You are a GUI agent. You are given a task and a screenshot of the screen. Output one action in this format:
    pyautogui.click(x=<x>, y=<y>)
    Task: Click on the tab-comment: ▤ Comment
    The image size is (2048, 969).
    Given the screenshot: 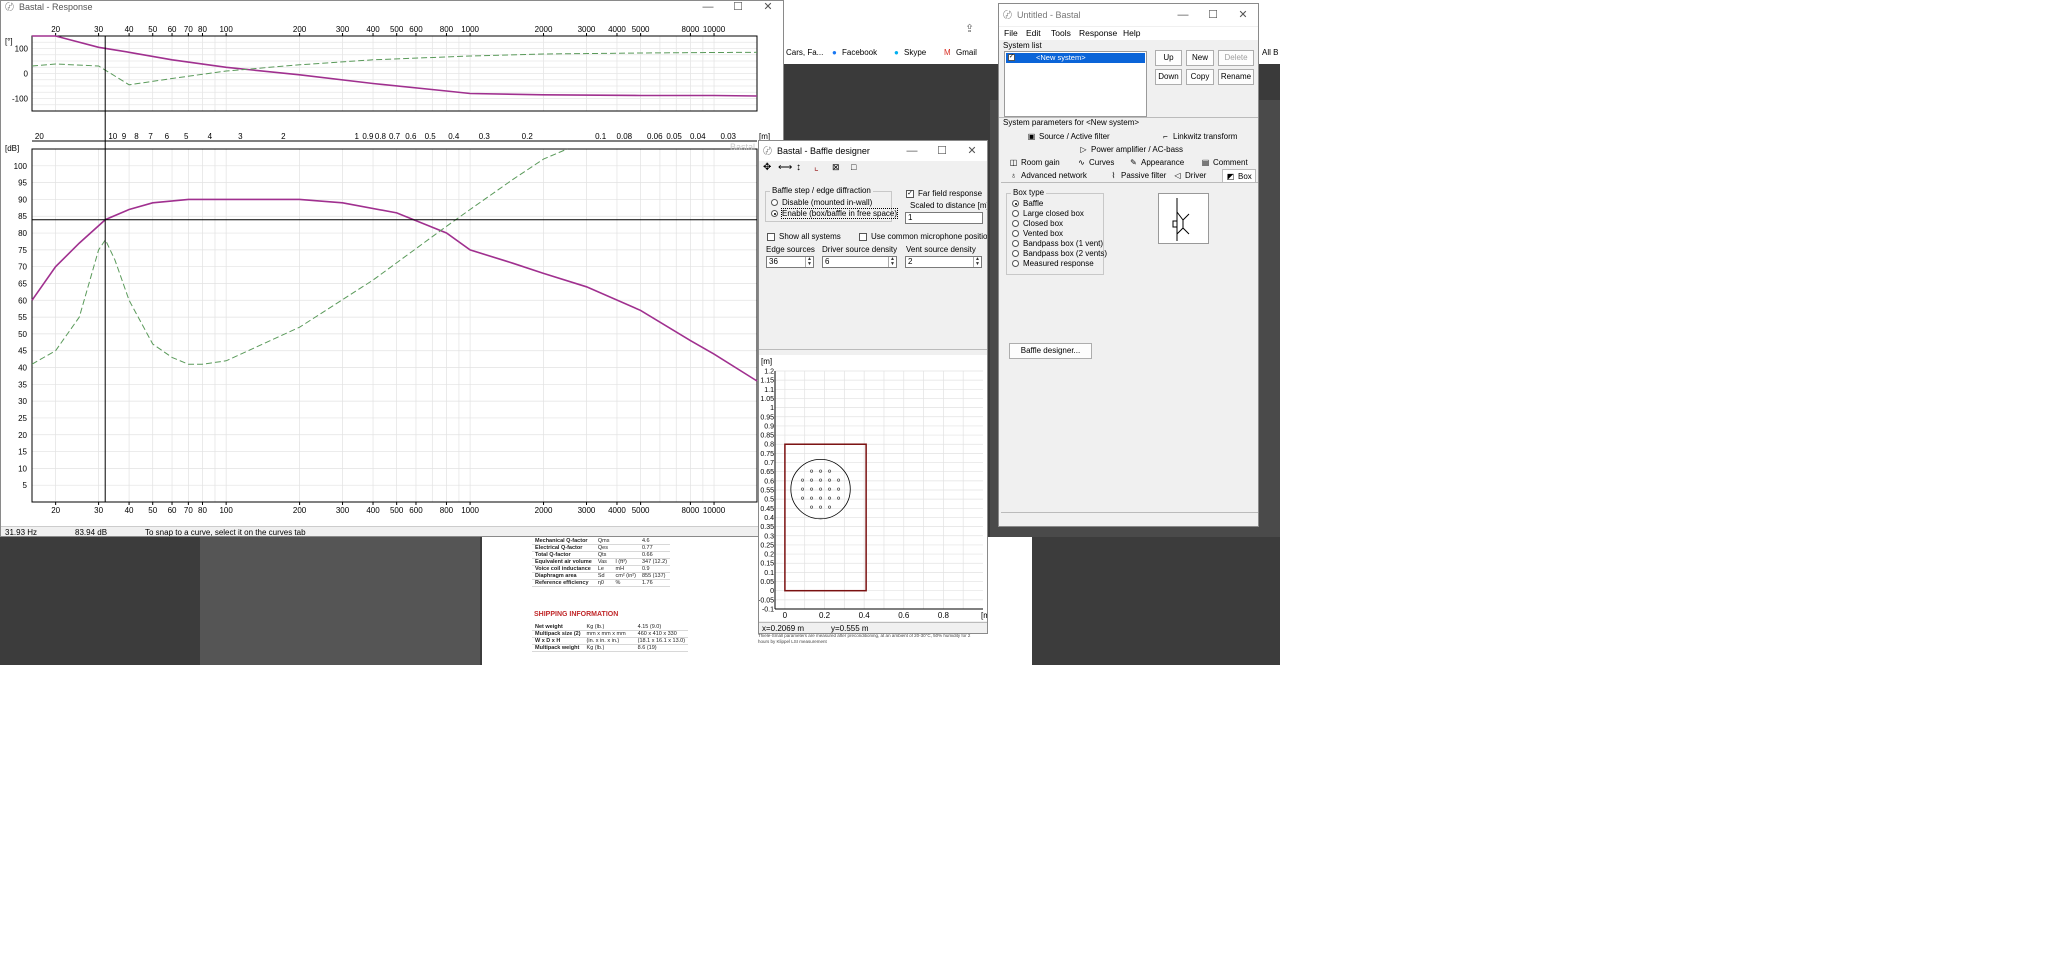 What is the action you would take?
    pyautogui.click(x=1224, y=162)
    